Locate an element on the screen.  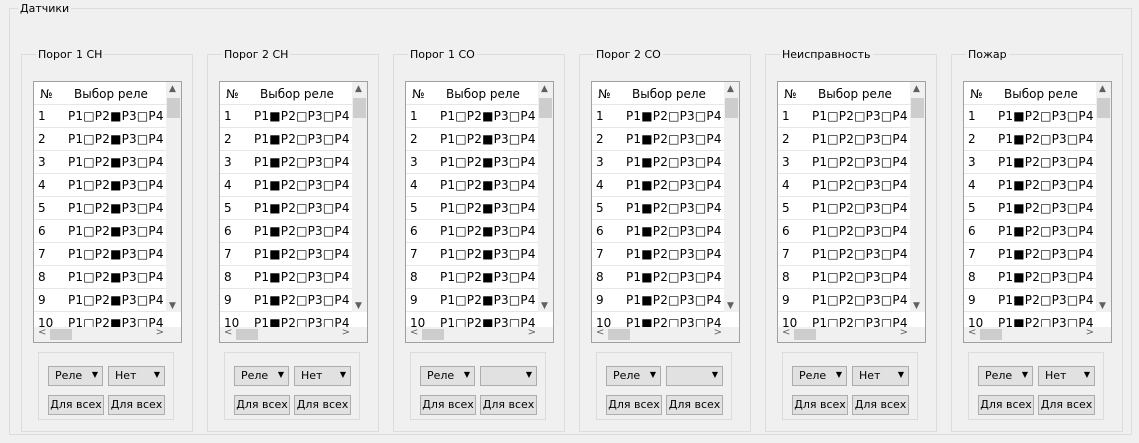
table-row: 5 P1□P2□P3□P4 is located at coordinates (845, 207).